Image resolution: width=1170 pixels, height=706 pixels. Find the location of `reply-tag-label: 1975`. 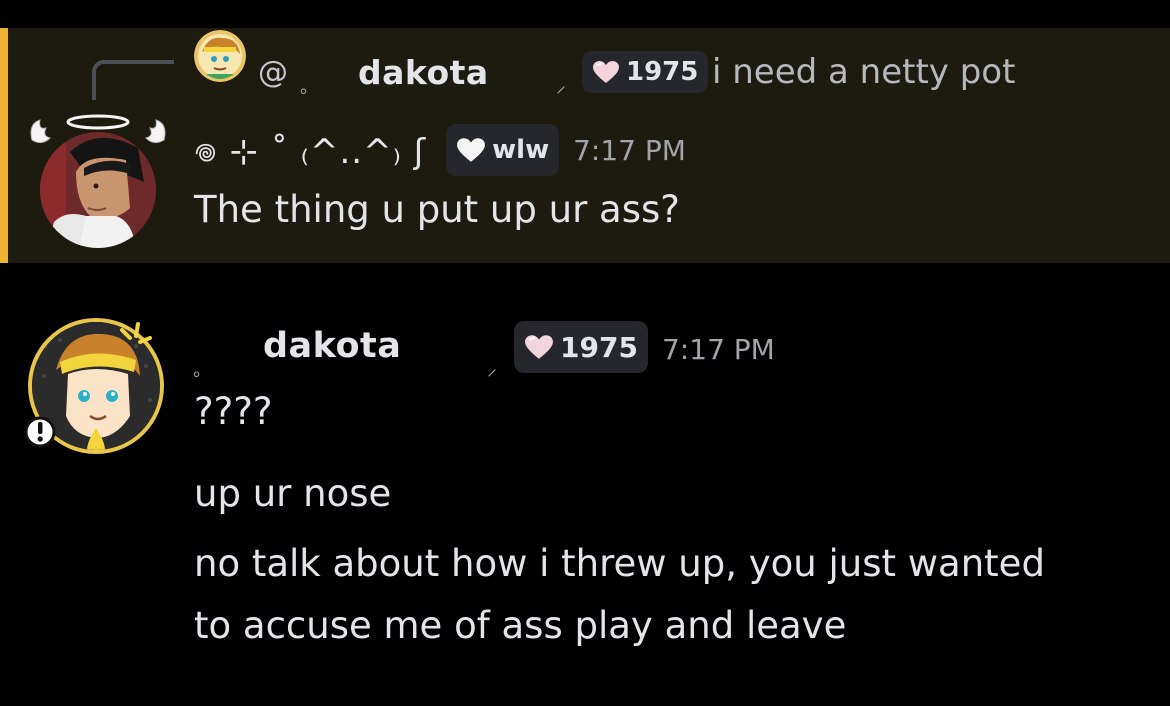

reply-tag-label: 1975 is located at coordinates (662, 72).